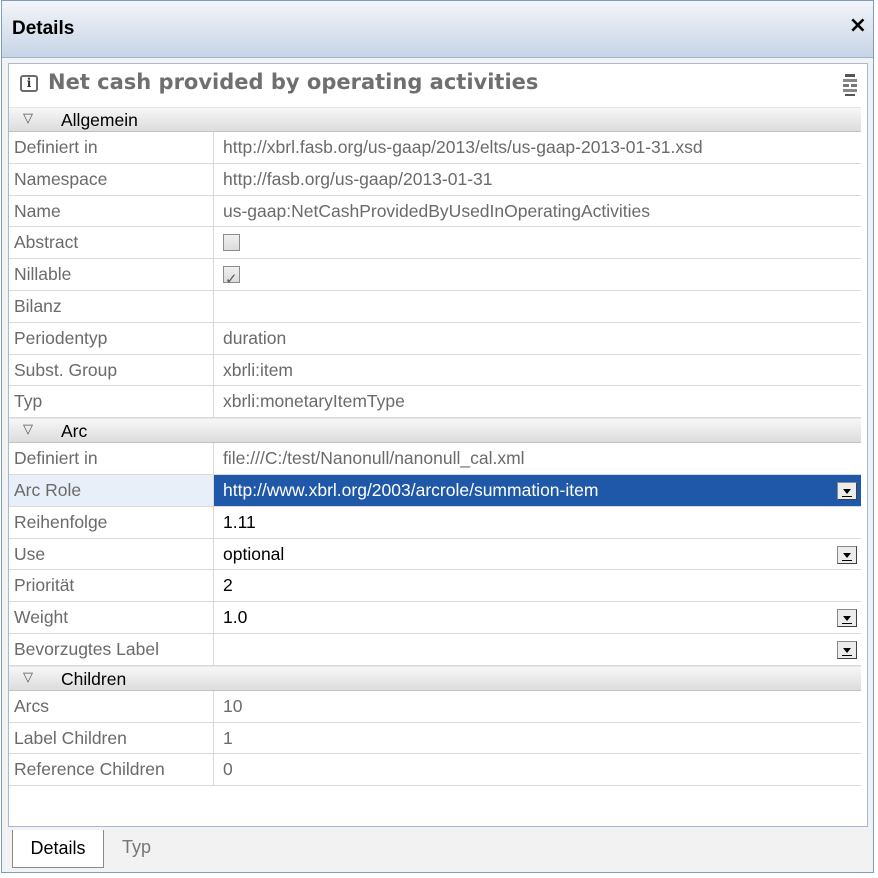 Image resolution: width=878 pixels, height=878 pixels. I want to click on bottom-tab-strip: Details Typ, so click(438, 850).